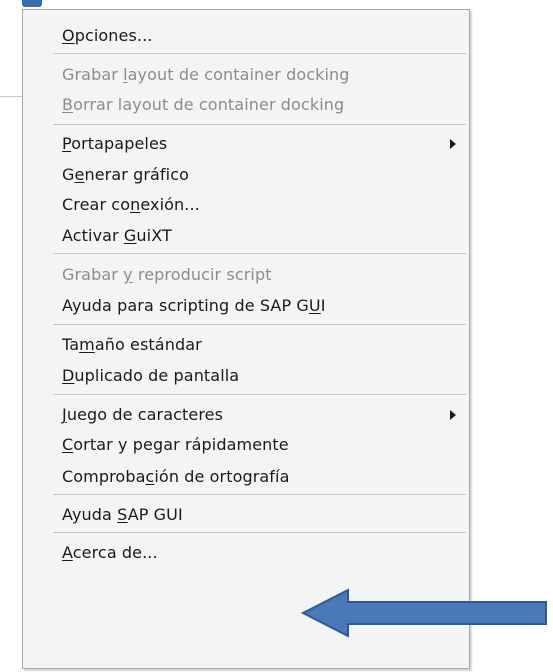 The image size is (553, 672). I want to click on menu-item-label: Duplicado de pantalla, so click(151, 375).